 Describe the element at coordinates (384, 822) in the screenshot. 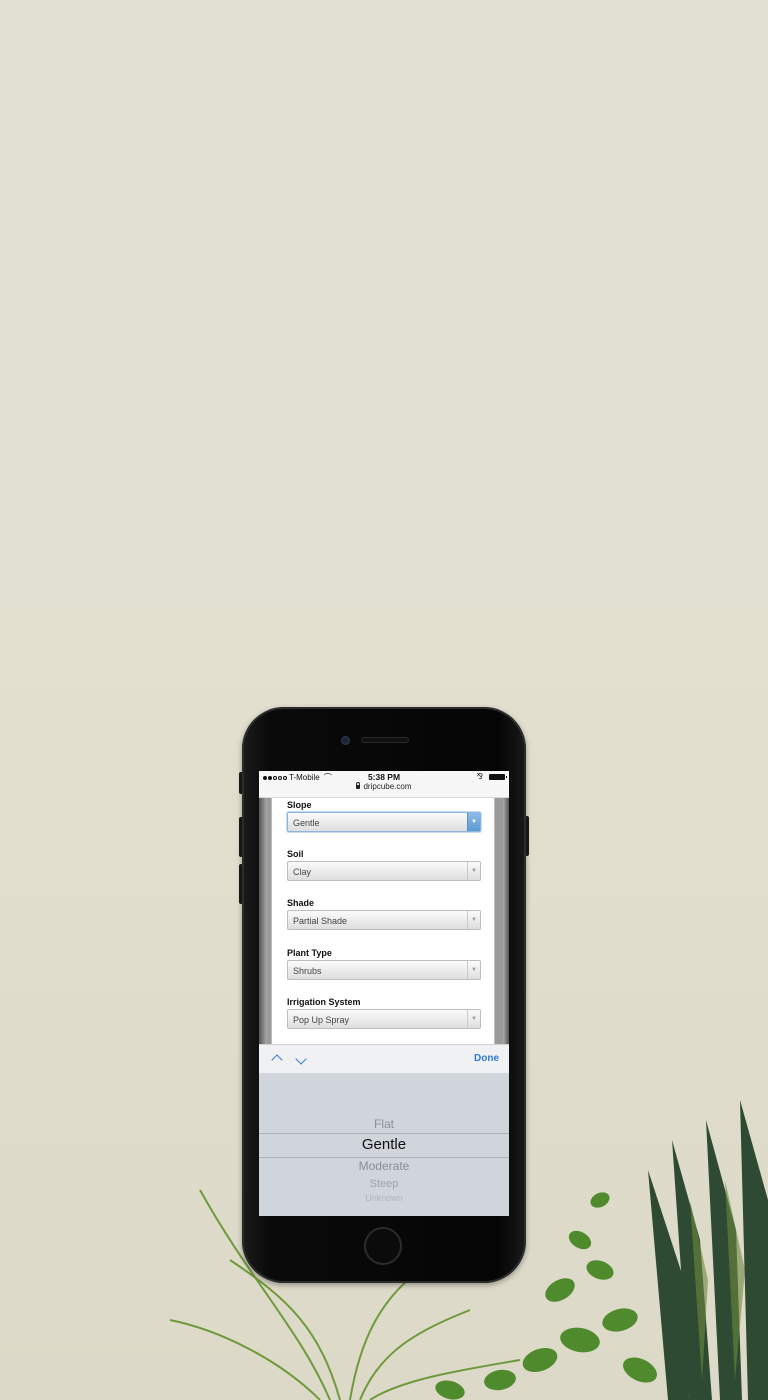

I see `slope-select: Gentle ▼` at that location.